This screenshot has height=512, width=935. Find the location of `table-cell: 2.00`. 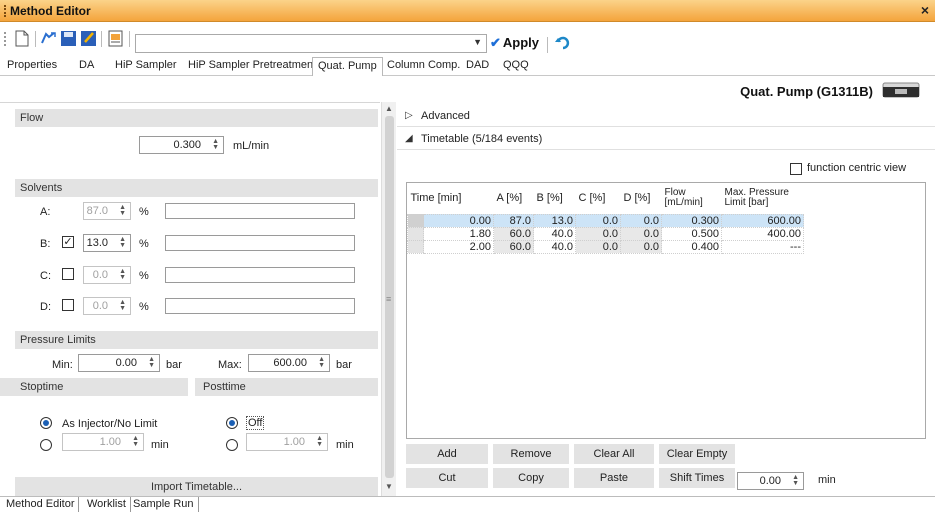

table-cell: 2.00 is located at coordinates (458, 246).